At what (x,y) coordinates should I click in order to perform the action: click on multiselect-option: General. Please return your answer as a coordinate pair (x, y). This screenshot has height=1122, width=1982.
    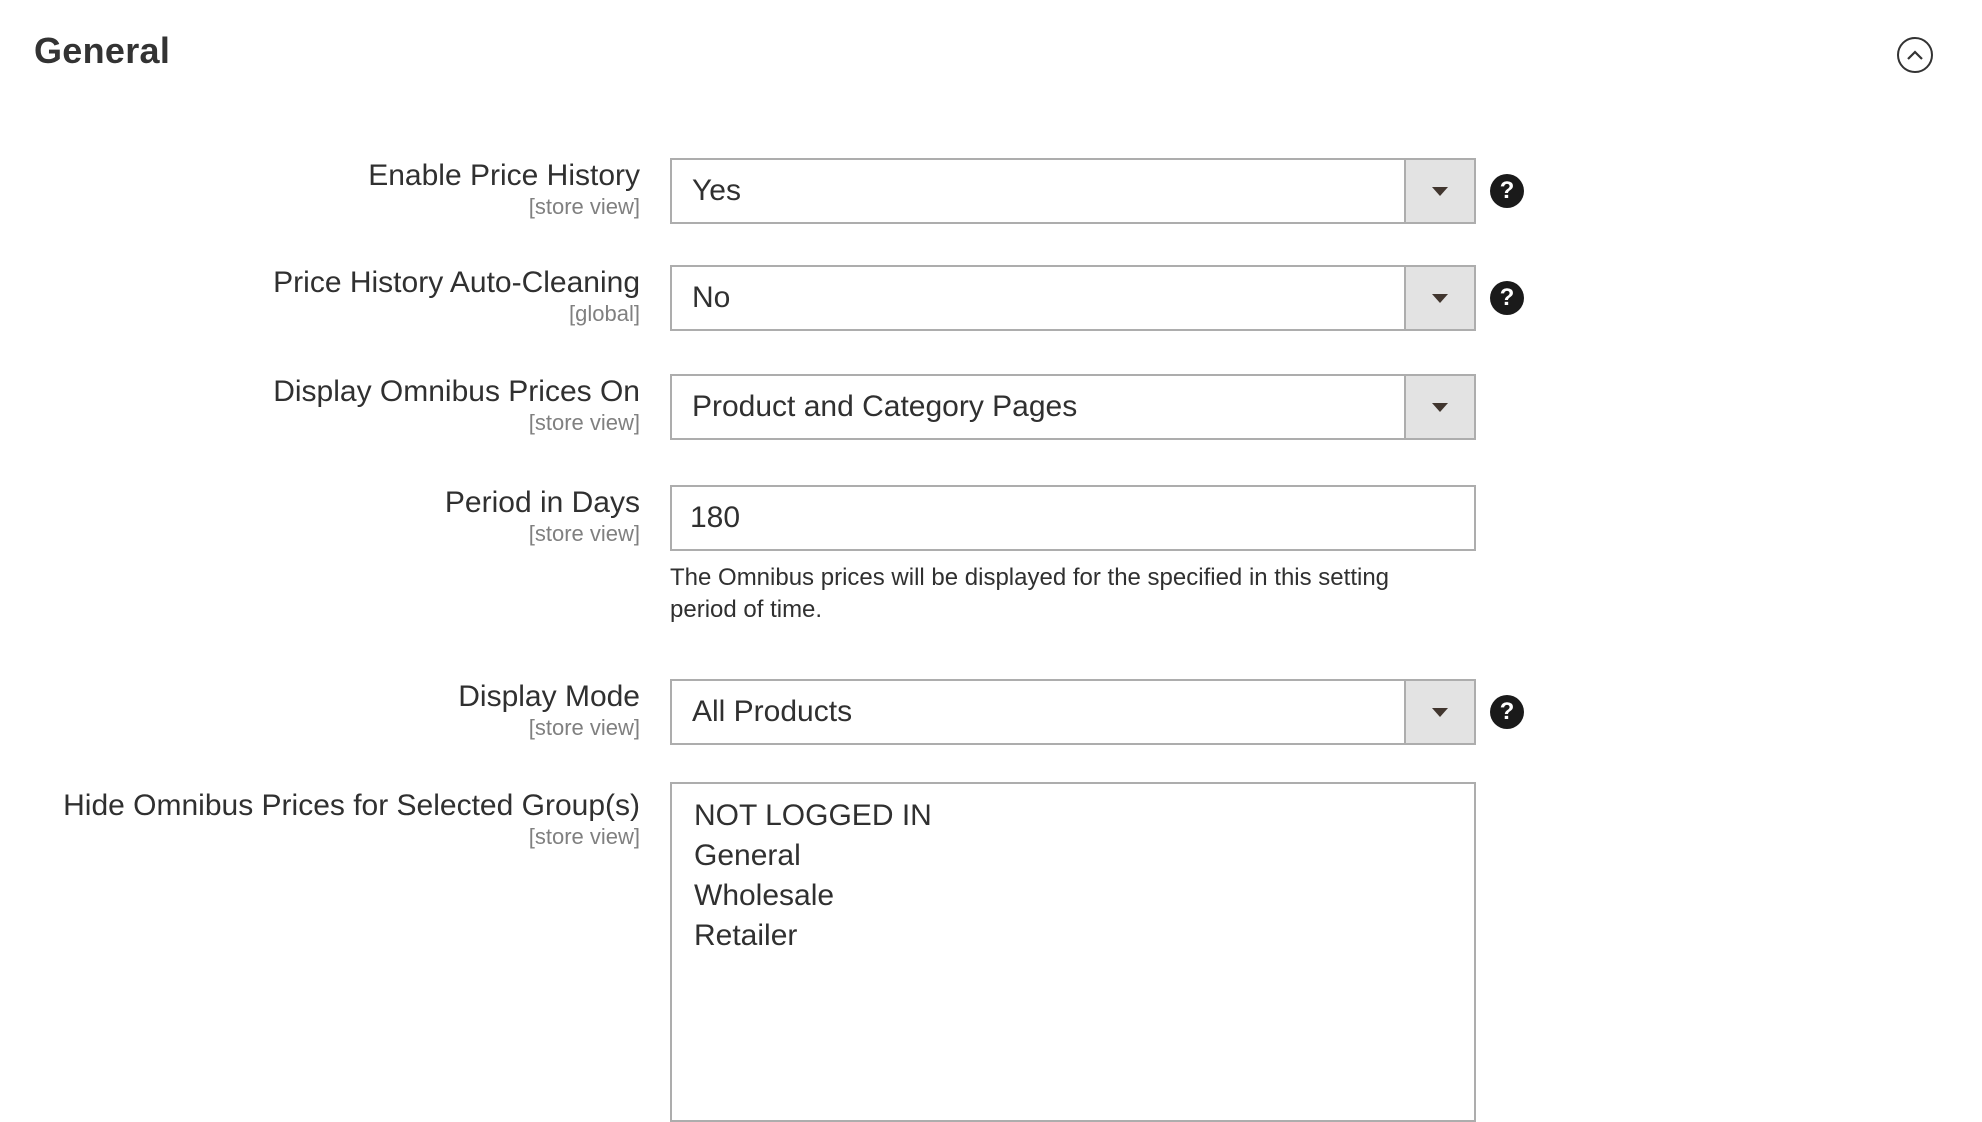
    Looking at the image, I should click on (1084, 856).